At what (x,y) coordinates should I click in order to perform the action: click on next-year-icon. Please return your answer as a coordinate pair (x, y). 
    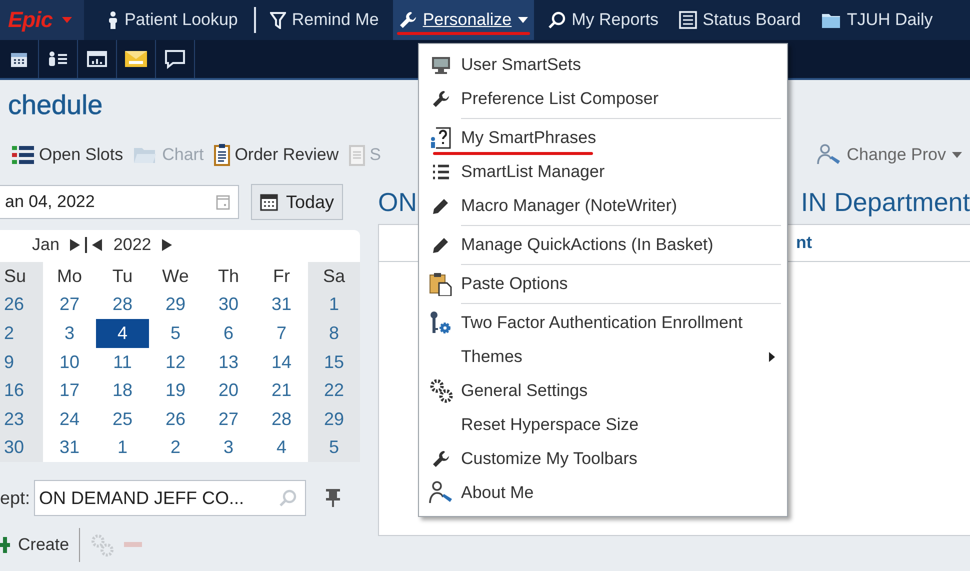
    Looking at the image, I should click on (167, 245).